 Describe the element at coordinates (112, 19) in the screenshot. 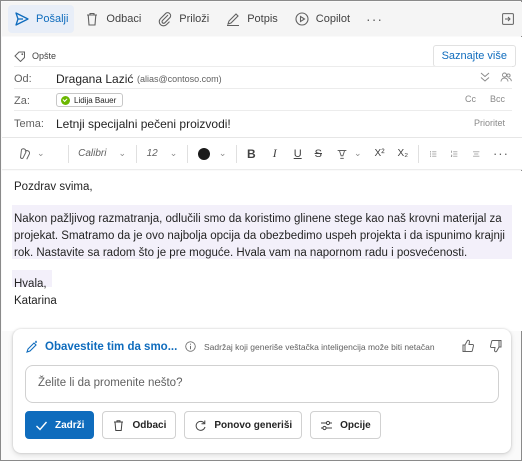

I see `discard-button: Odbaci` at that location.